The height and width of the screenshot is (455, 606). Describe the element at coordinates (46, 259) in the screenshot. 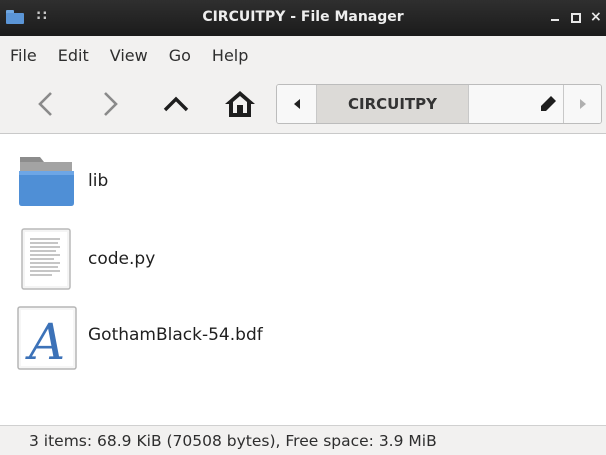

I see `text-file-icon` at that location.